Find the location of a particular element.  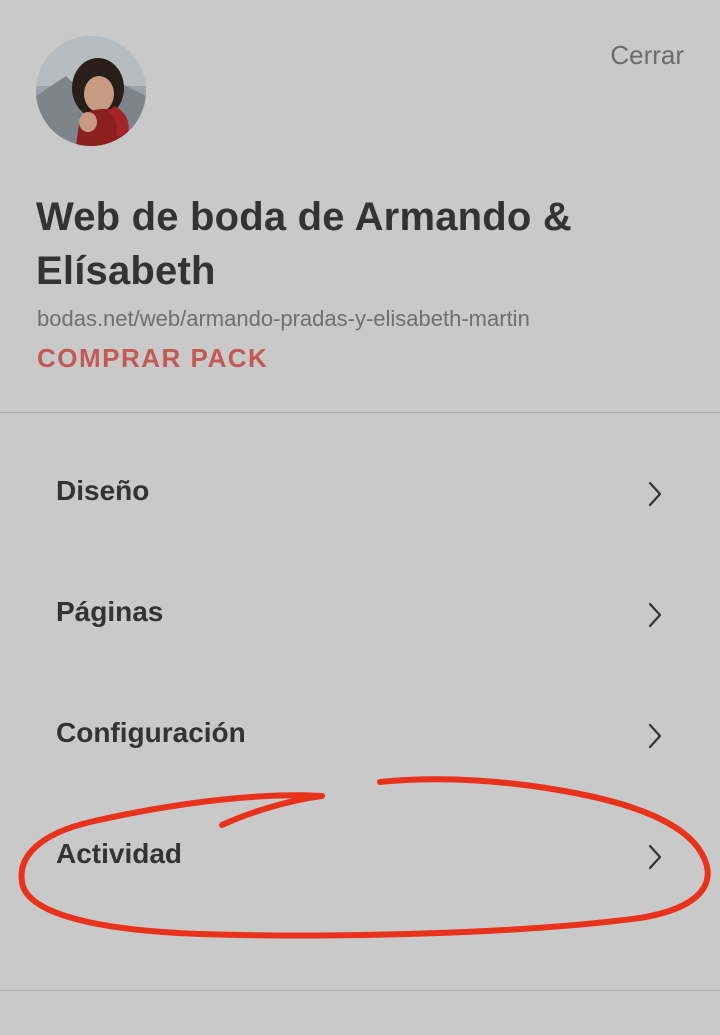

avatar is located at coordinates (91, 91).